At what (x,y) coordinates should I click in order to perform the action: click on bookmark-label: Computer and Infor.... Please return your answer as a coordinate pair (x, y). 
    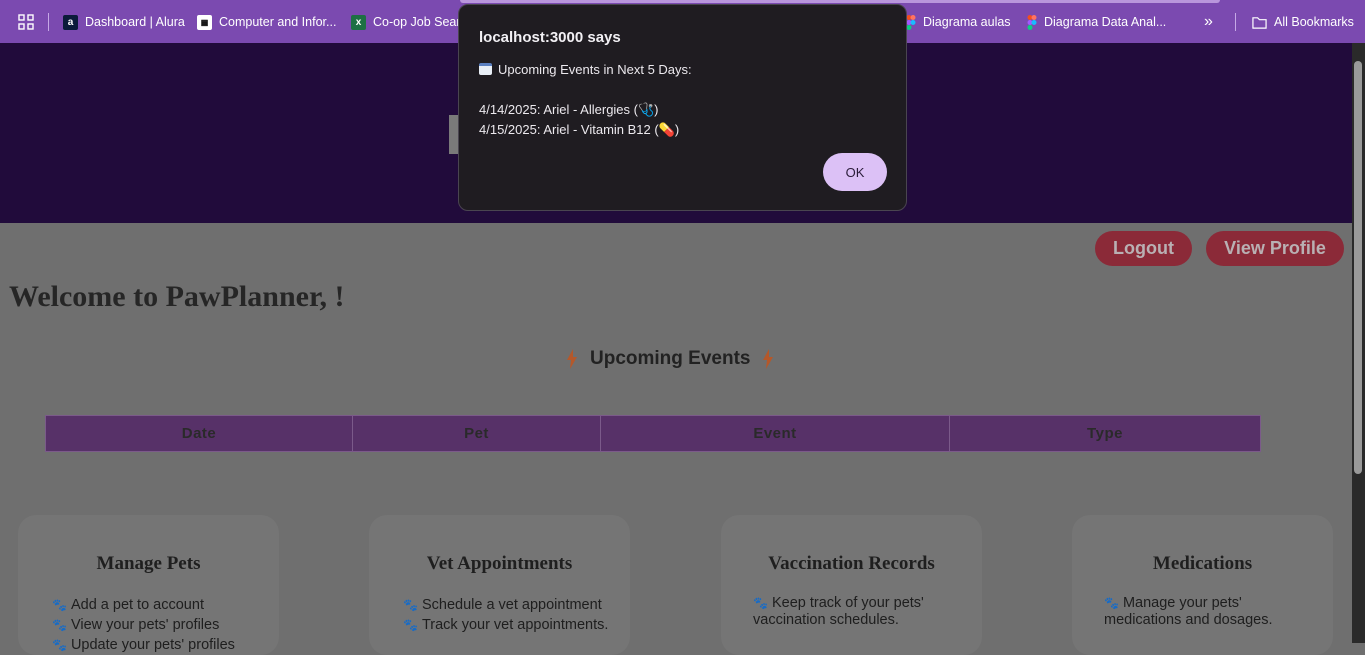
    Looking at the image, I should click on (278, 22).